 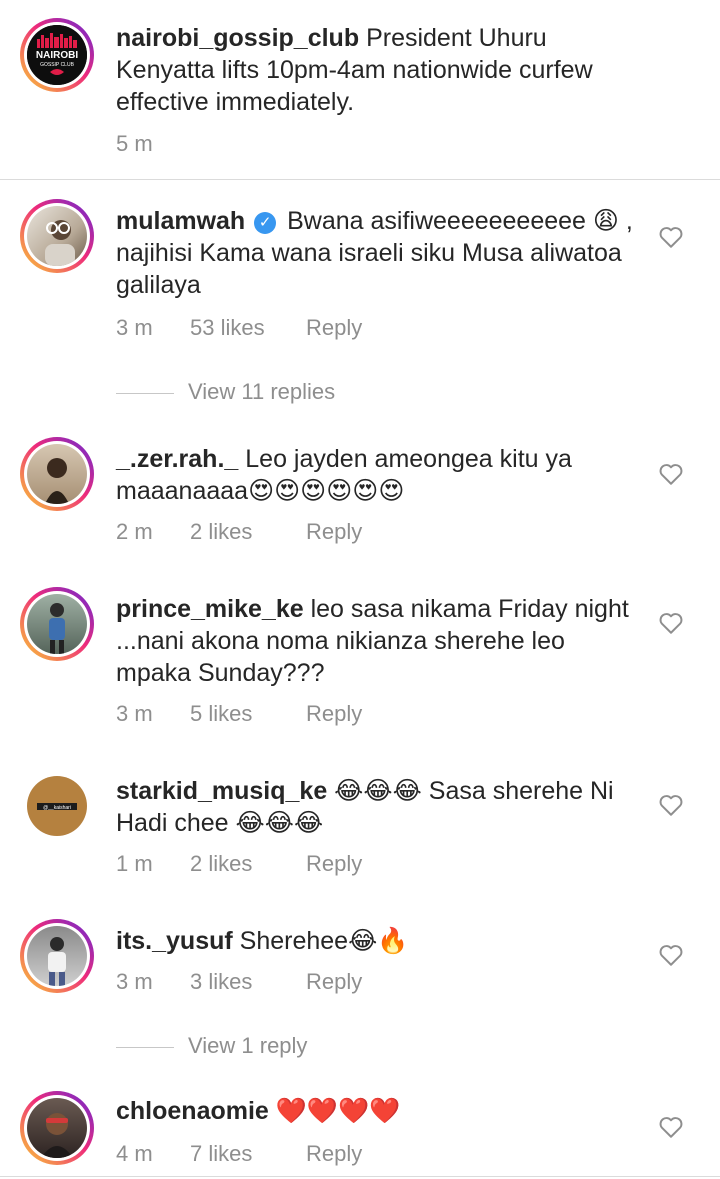 I want to click on logo-line1: NAIROBI, so click(x=57, y=55).